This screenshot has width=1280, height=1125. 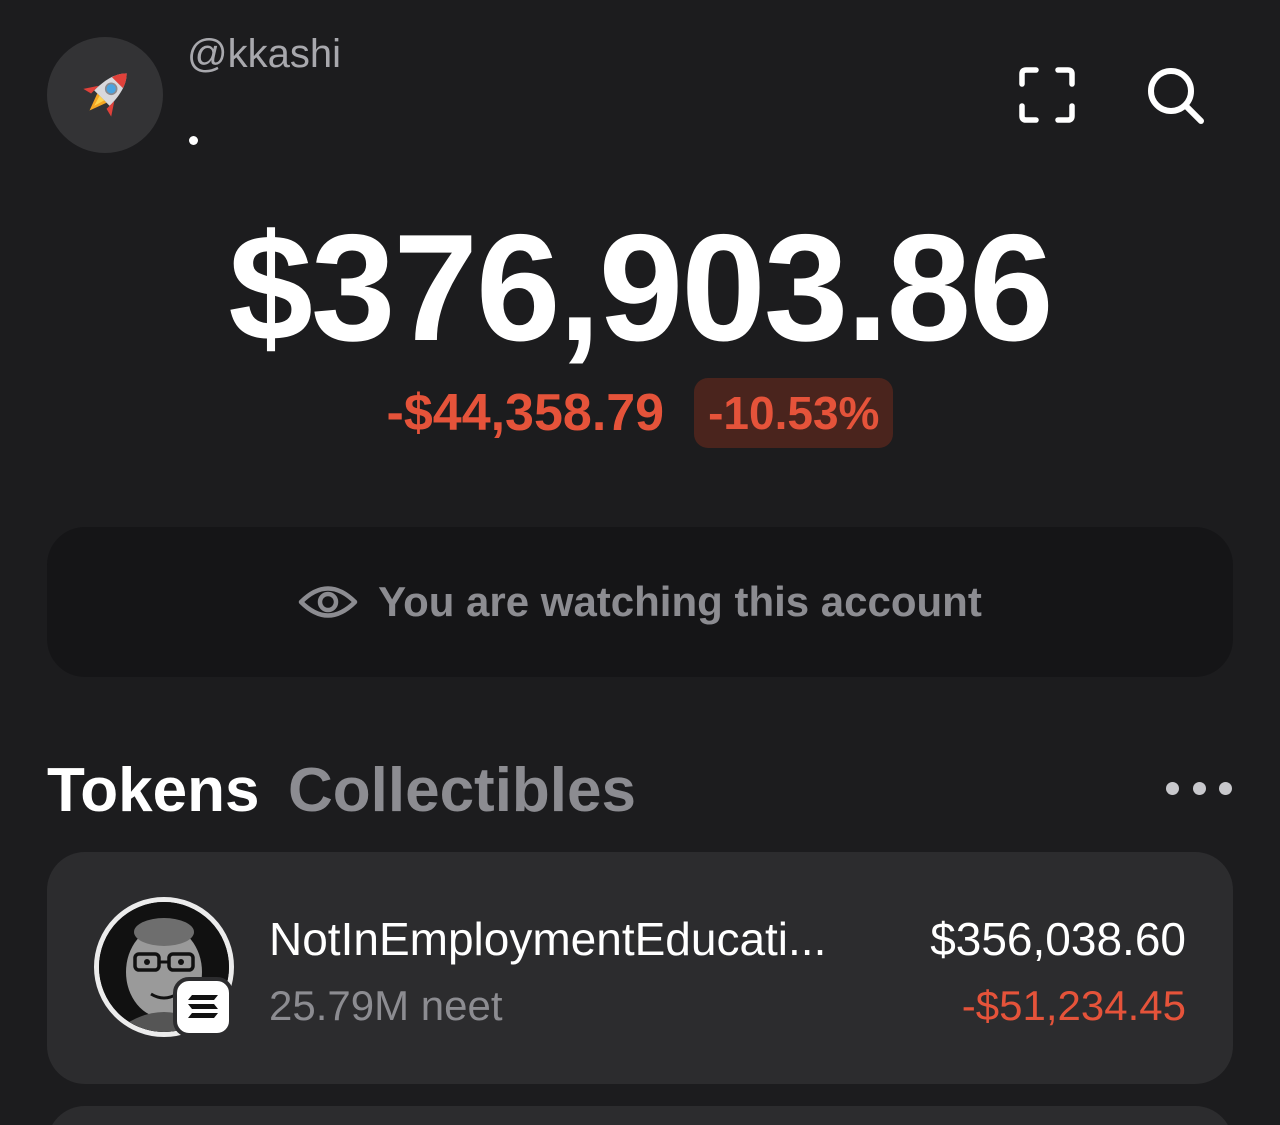 I want to click on solana-icon, so click(x=203, y=1006).